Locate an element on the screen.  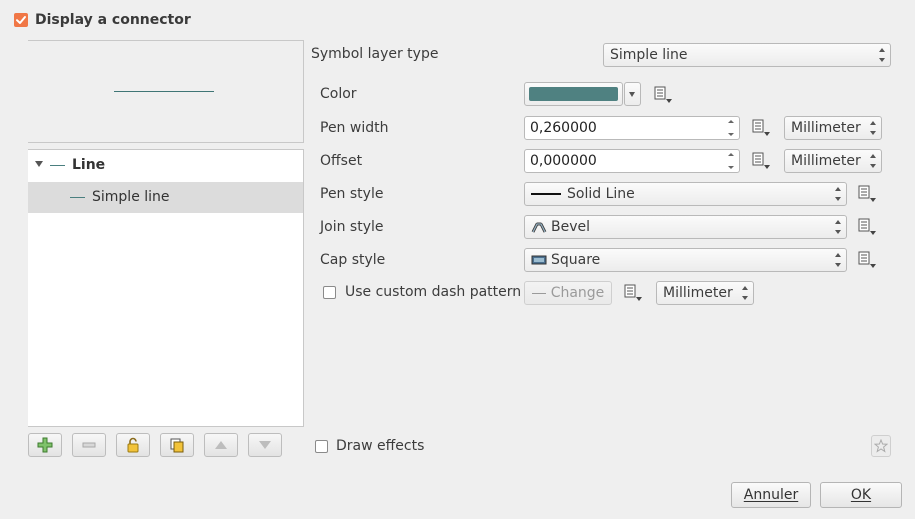
tree-item-simple-line-label: Simple line is located at coordinates (131, 197).